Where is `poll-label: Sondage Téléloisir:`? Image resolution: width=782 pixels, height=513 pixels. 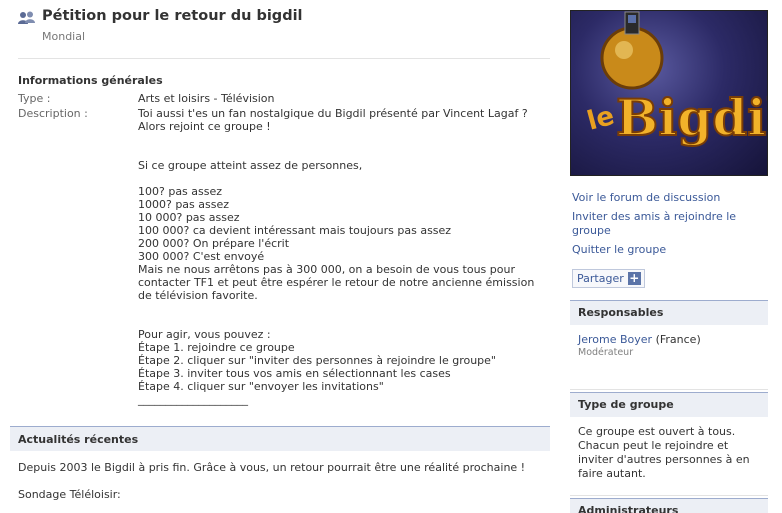
poll-label: Sondage Téléloisir: is located at coordinates (69, 494).